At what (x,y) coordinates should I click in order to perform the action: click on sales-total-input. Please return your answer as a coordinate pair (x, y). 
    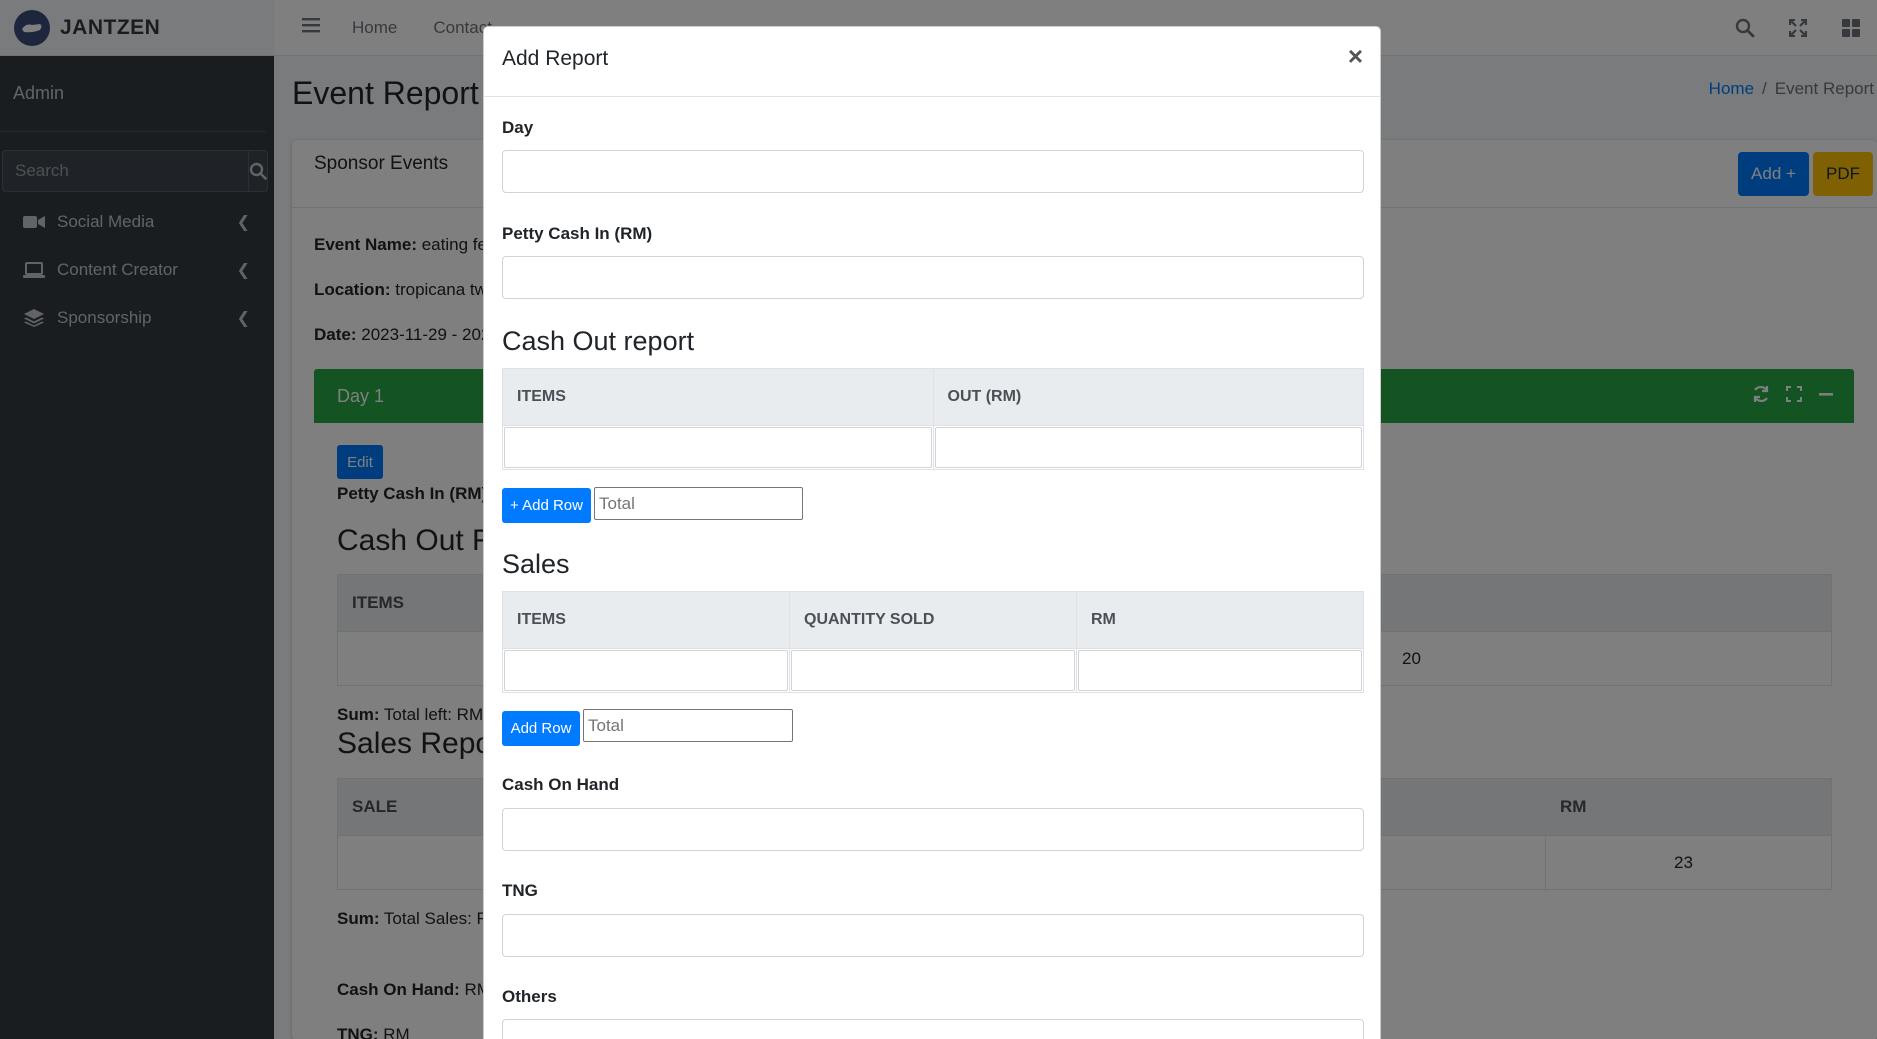
    Looking at the image, I should click on (688, 725).